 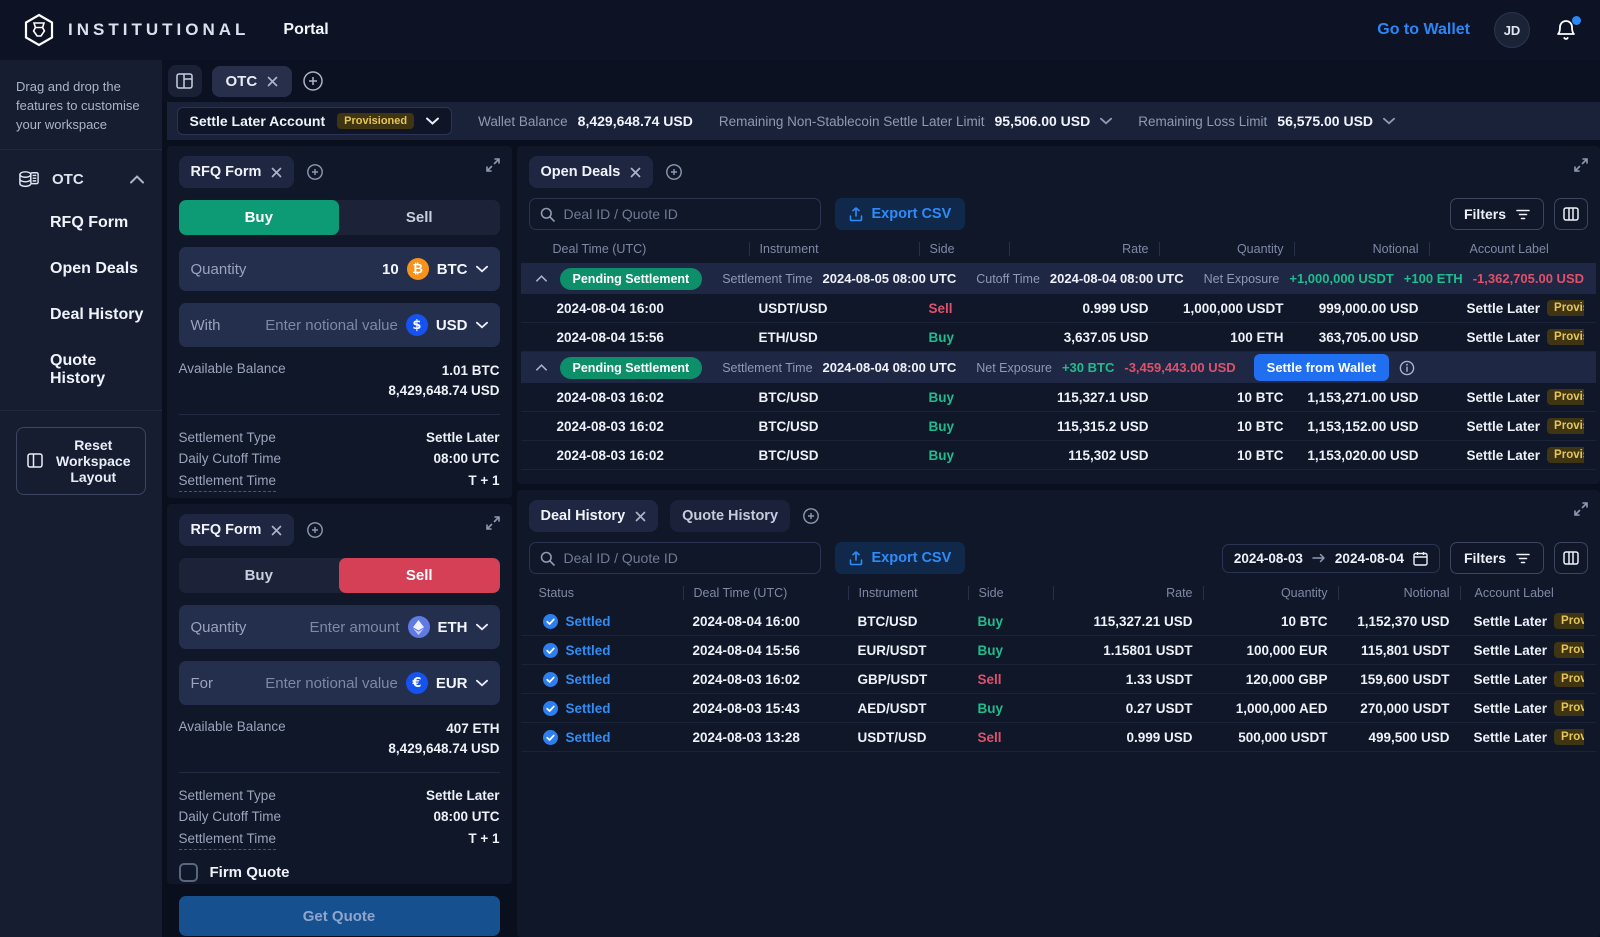 I want to click on firm-quote-option: Firm Quote, so click(x=339, y=873).